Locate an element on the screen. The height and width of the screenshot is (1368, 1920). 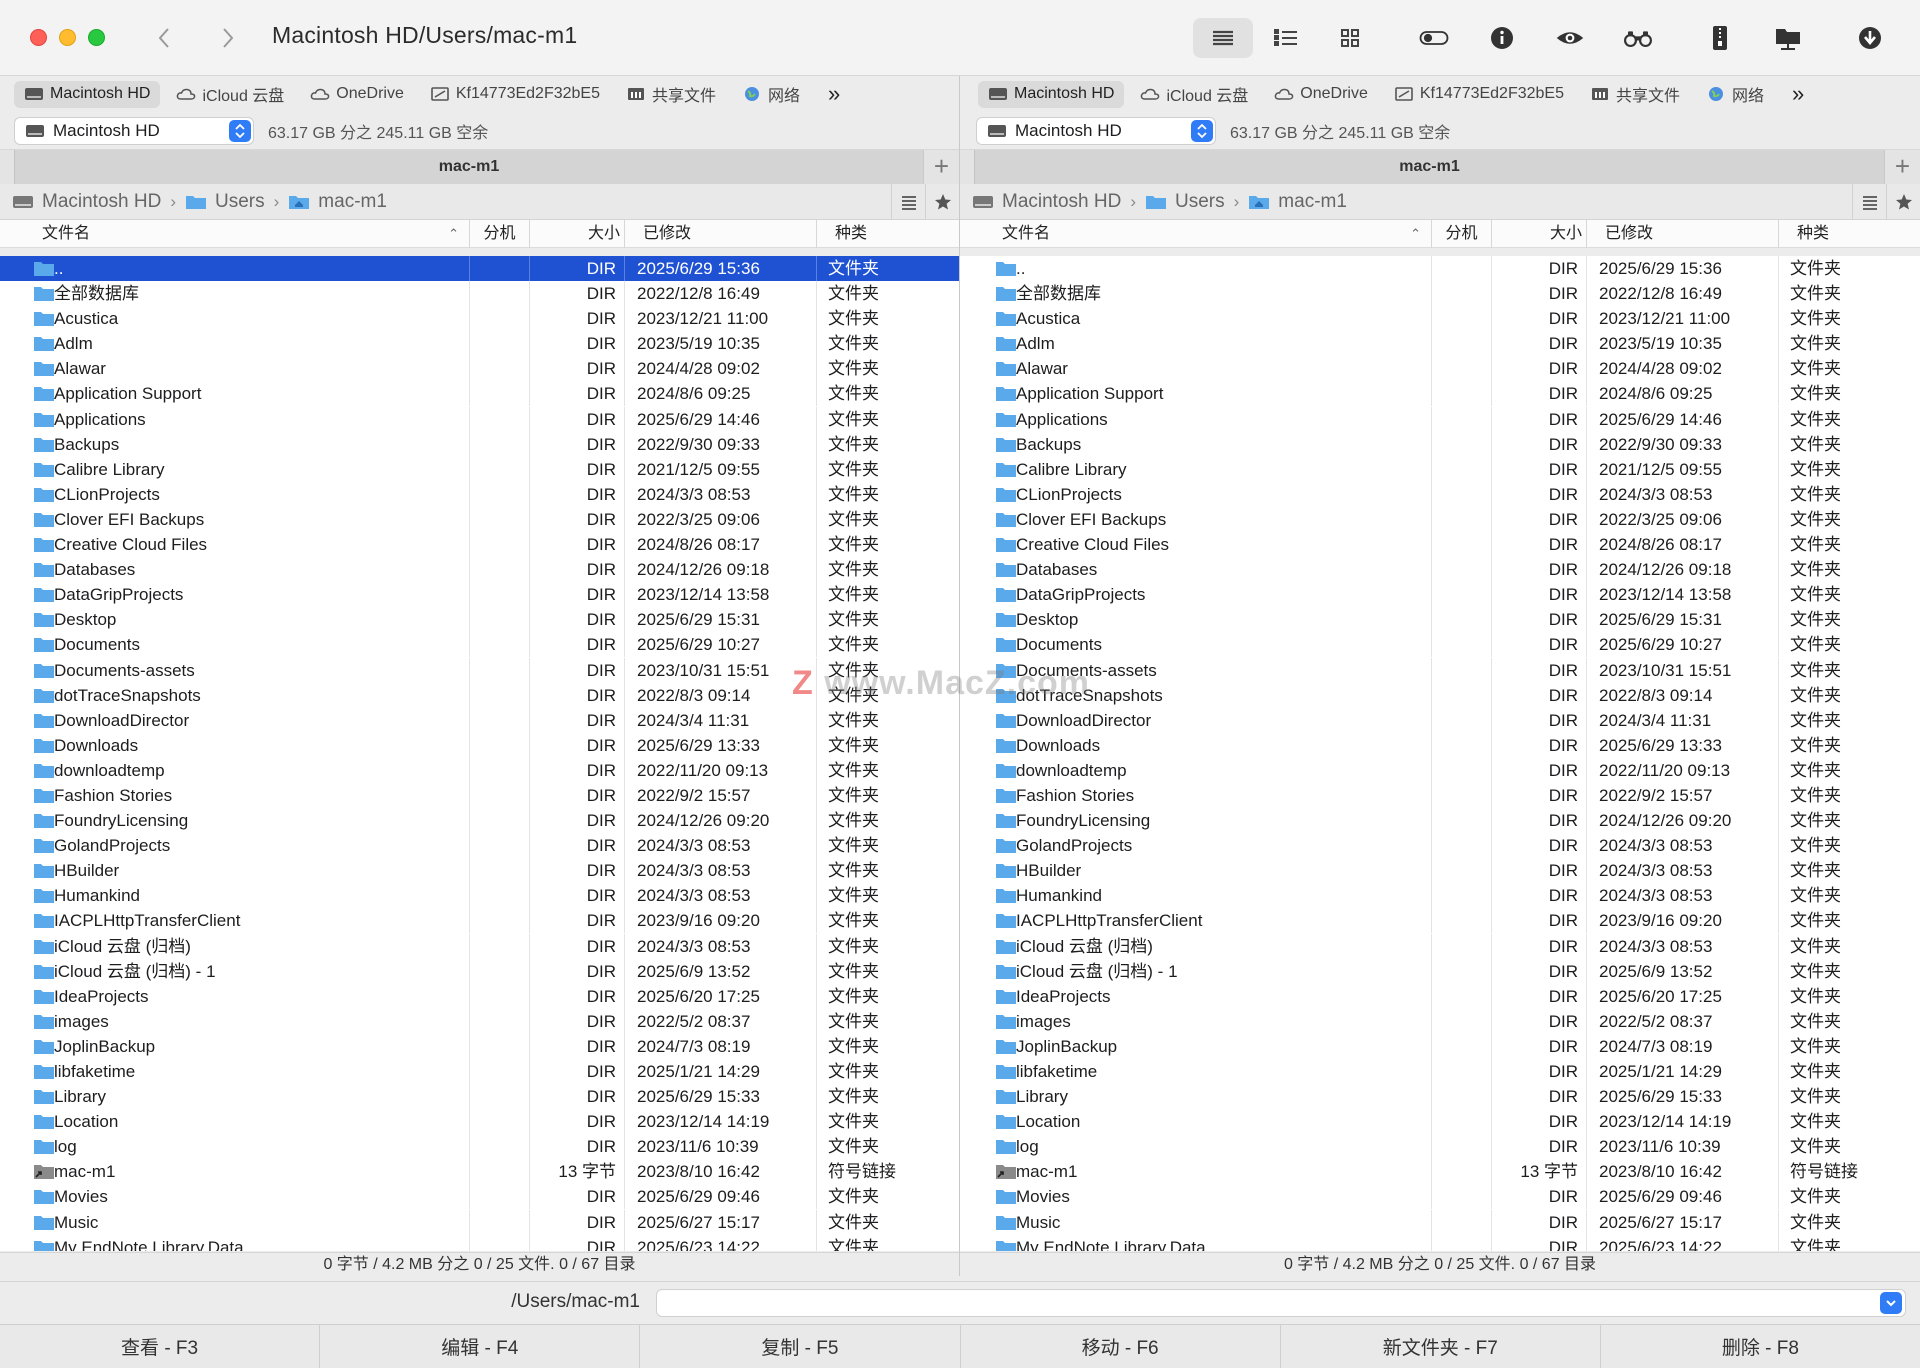
right-crumb-mac-m1: mac-m1 is located at coordinates (1297, 202).